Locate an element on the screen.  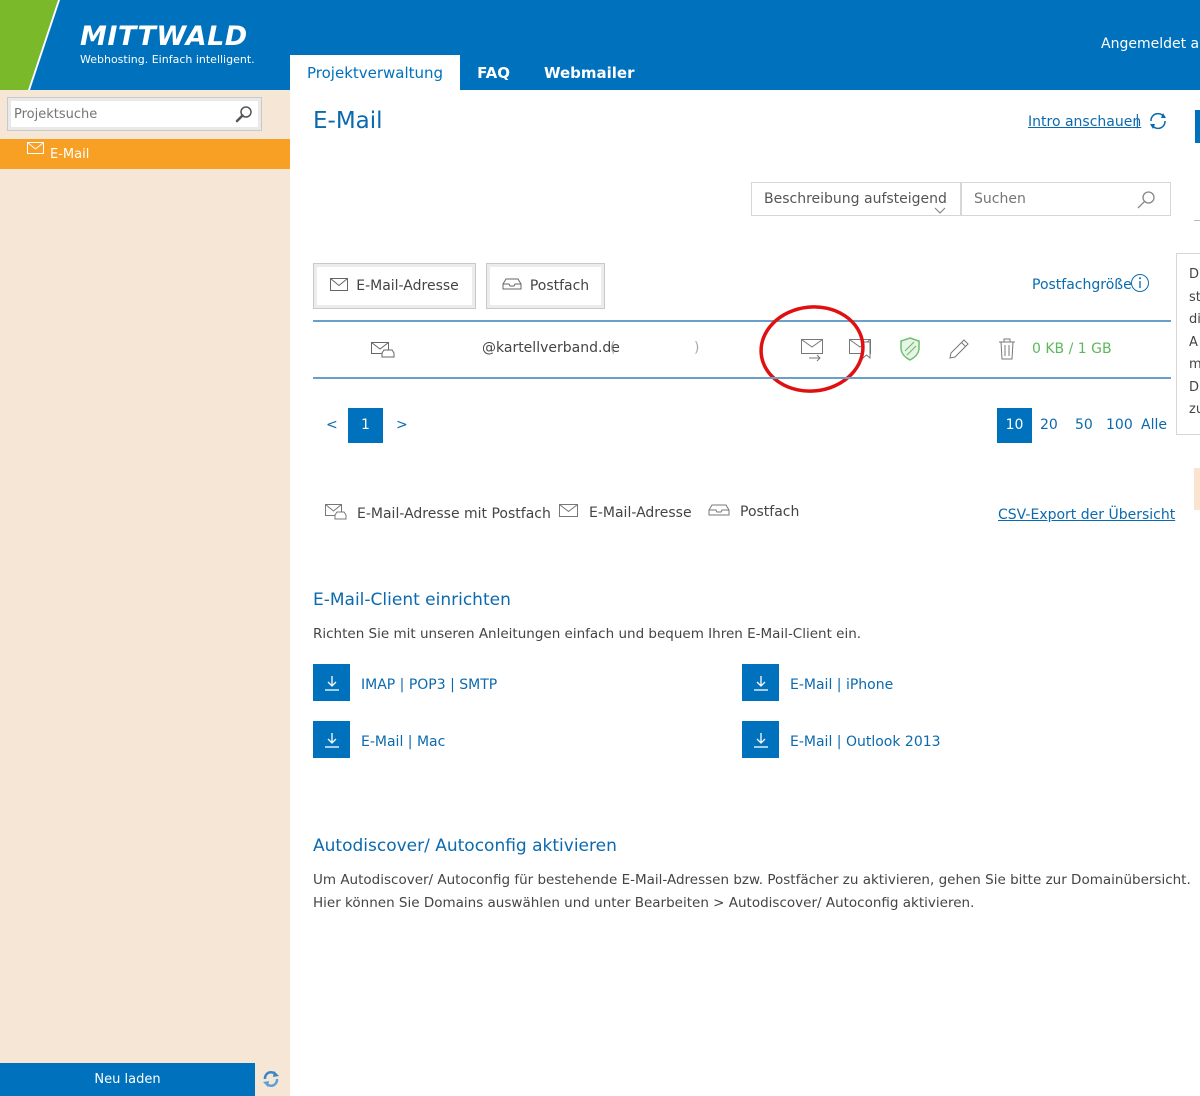
download-iphone-button is located at coordinates (760, 682).